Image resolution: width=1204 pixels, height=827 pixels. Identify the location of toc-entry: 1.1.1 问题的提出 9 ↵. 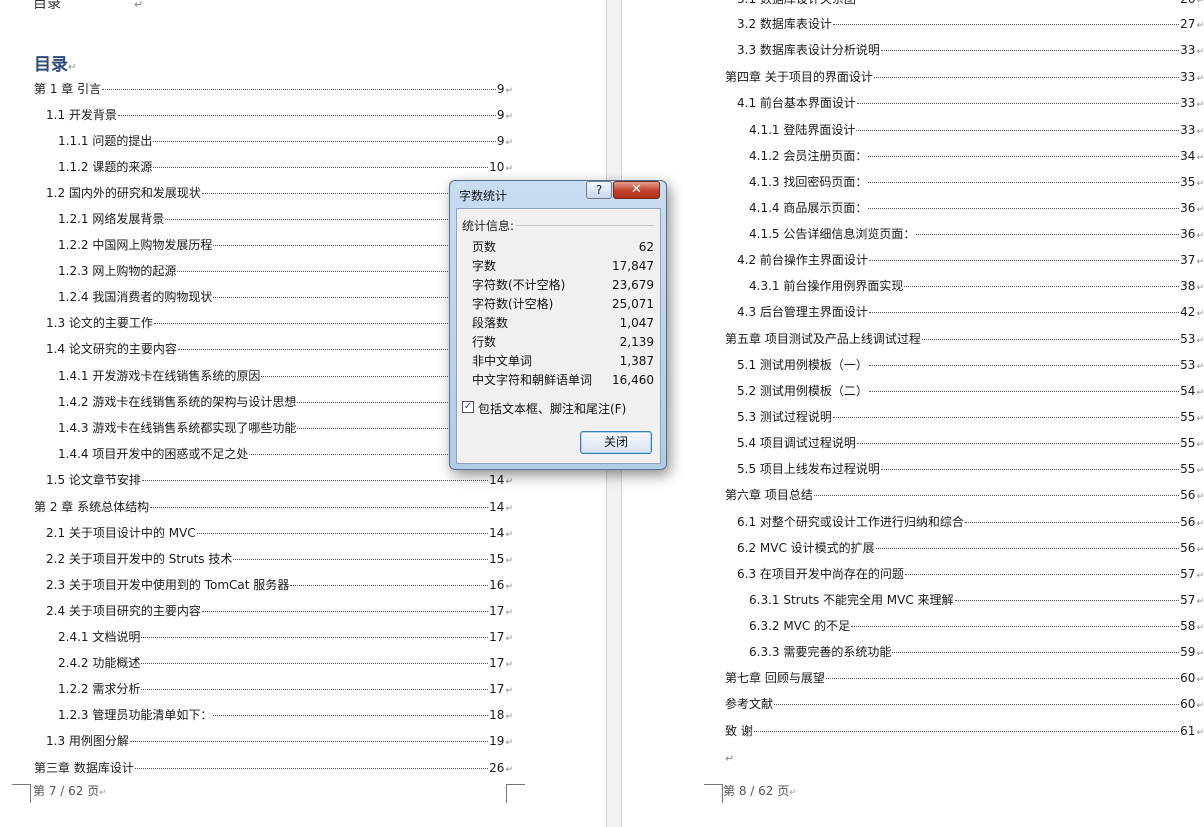
(285, 142).